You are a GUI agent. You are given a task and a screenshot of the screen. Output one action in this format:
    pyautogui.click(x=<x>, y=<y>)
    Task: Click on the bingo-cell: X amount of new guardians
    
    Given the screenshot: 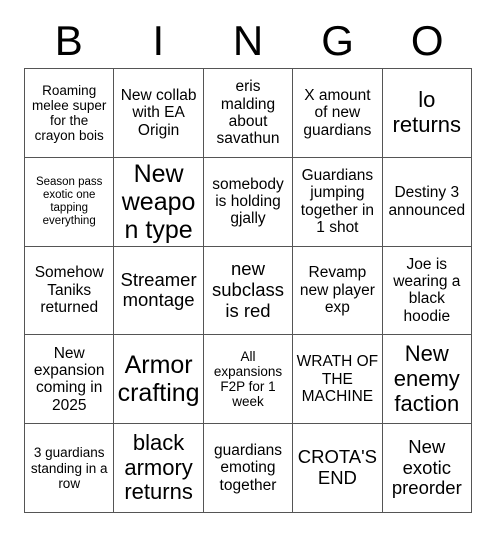 What is the action you would take?
    pyautogui.click(x=338, y=113)
    